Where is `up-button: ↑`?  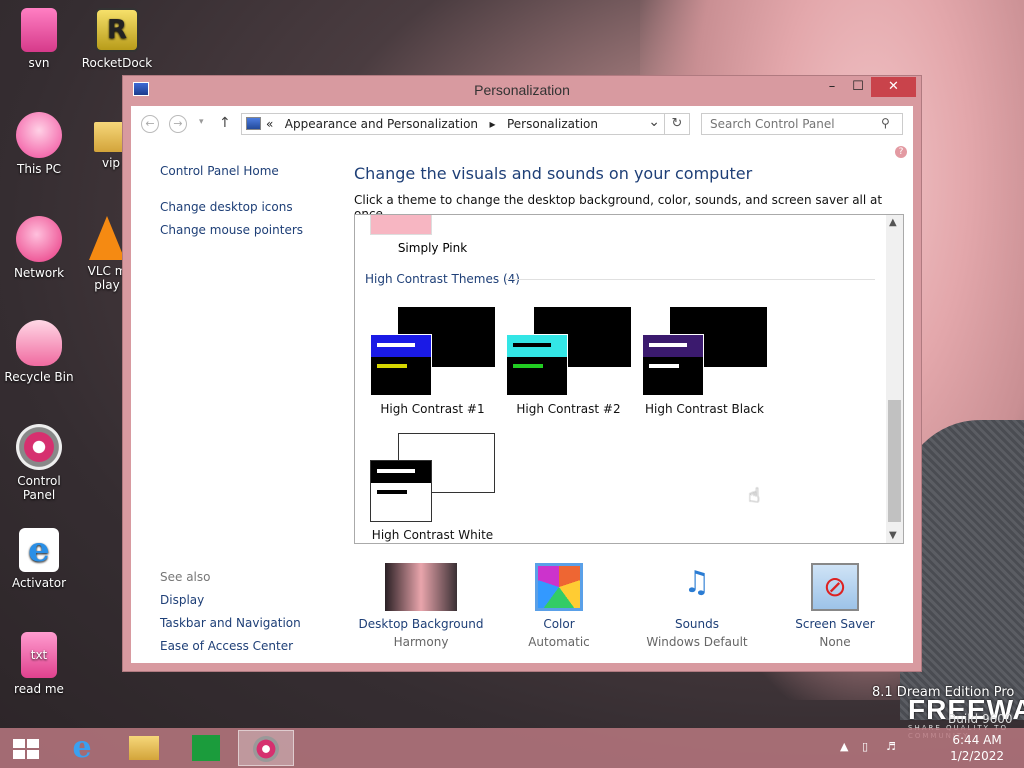
up-button: ↑ is located at coordinates (225, 123).